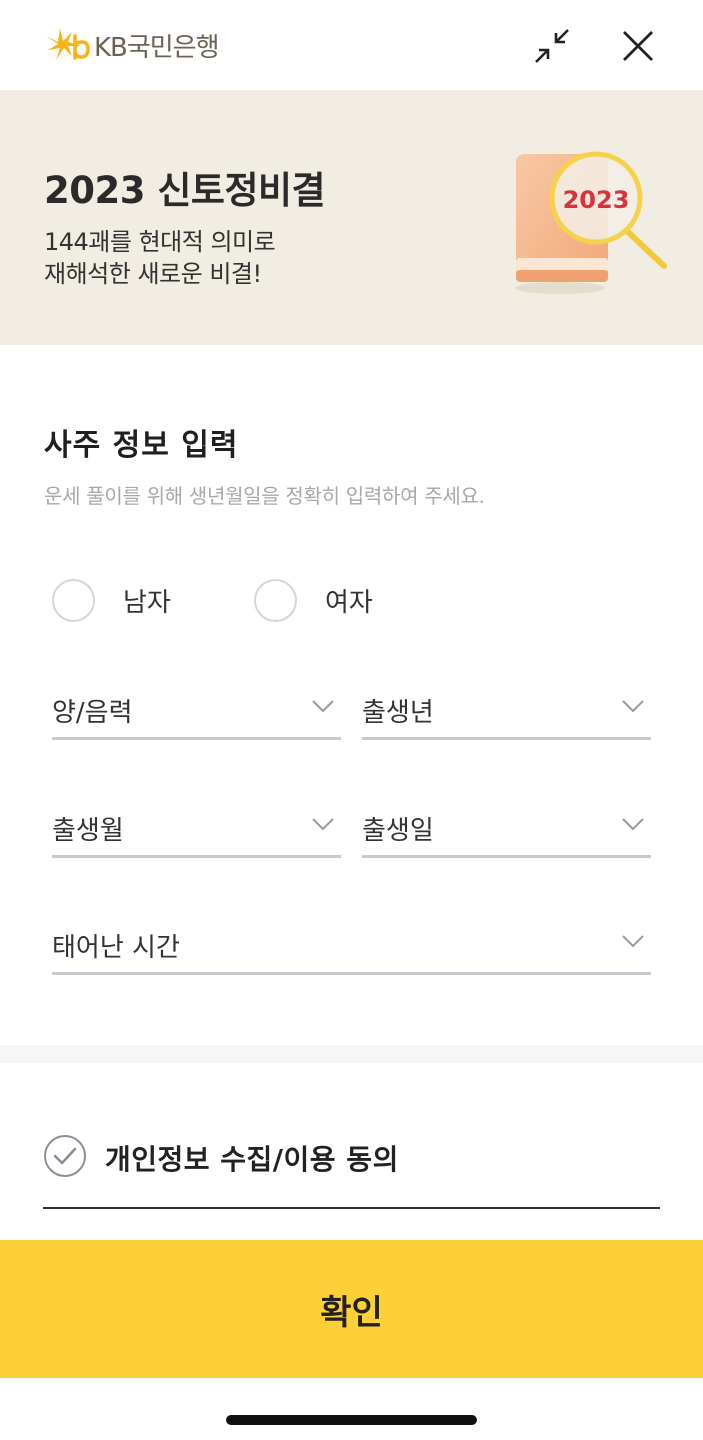 This screenshot has width=703, height=1440. I want to click on birth-year-select: 출생년, so click(506, 712).